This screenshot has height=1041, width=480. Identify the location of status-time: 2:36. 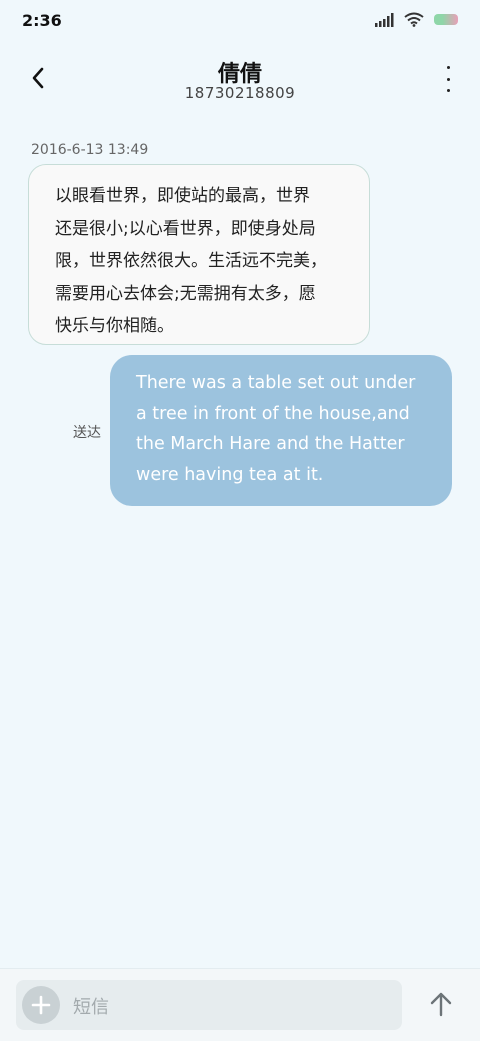
(42, 20).